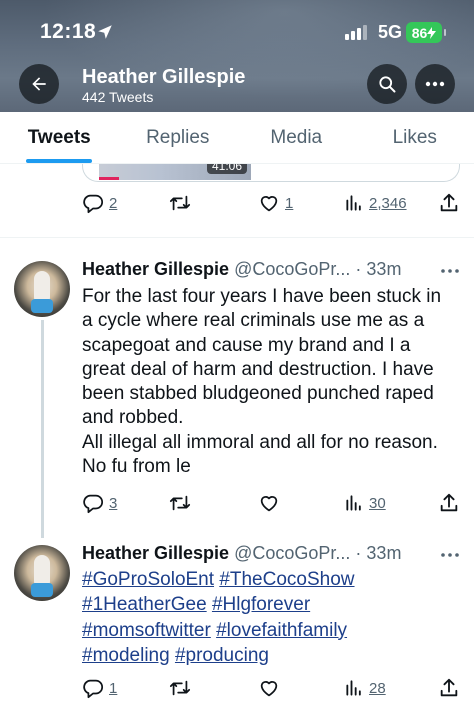 The width and height of the screenshot is (474, 710). Describe the element at coordinates (148, 579) in the screenshot. I see `hashtag-link: #GoProSoloEnt` at that location.